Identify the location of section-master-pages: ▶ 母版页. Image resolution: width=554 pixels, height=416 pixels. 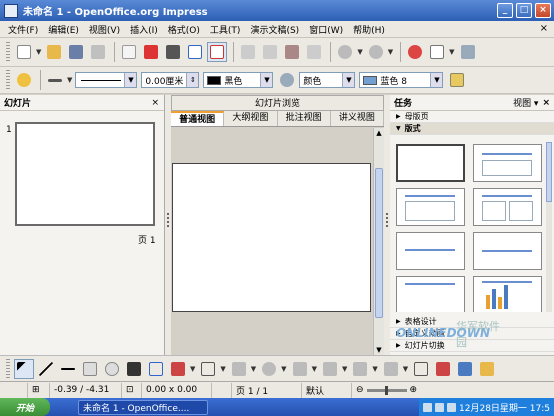
(472, 117).